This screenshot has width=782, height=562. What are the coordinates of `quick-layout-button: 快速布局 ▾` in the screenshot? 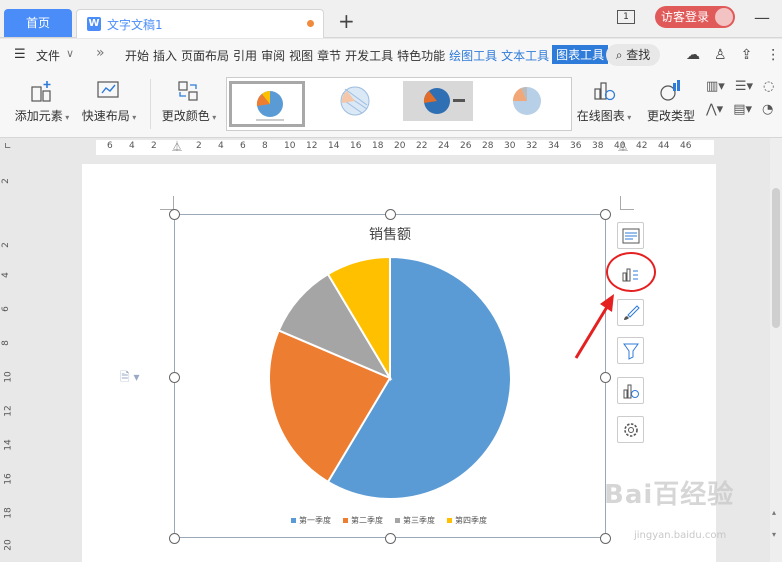 It's located at (109, 101).